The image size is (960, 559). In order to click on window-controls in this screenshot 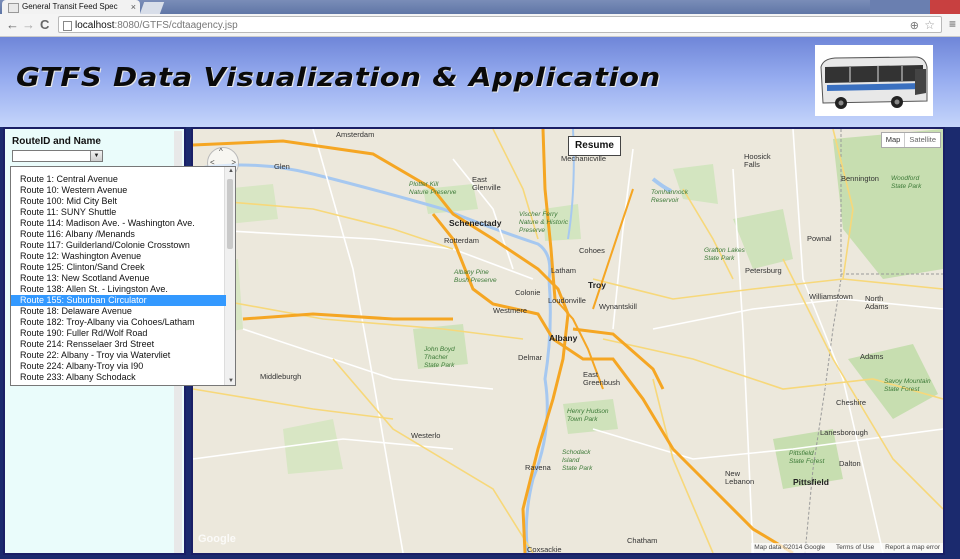, I will do `click(915, 7)`.